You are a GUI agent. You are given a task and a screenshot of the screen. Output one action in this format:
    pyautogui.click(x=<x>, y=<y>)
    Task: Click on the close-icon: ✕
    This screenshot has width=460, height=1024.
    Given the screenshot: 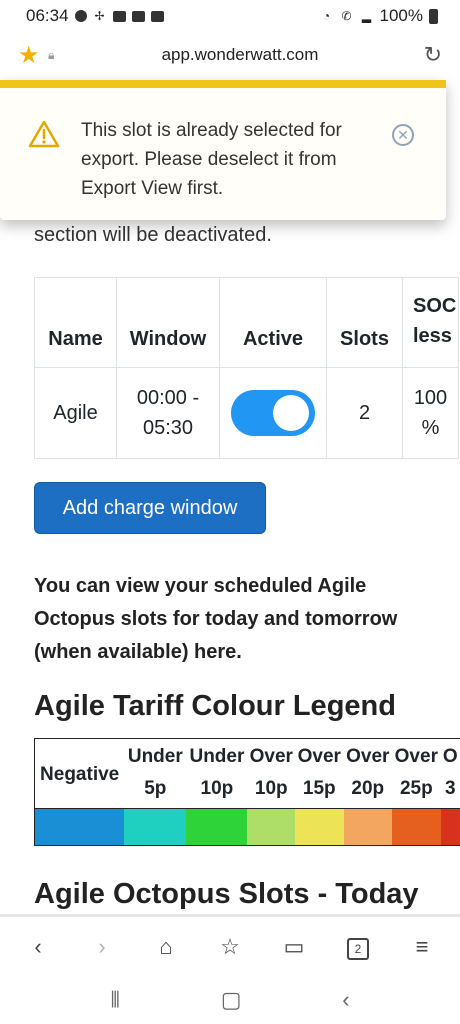 What is the action you would take?
    pyautogui.click(x=403, y=135)
    